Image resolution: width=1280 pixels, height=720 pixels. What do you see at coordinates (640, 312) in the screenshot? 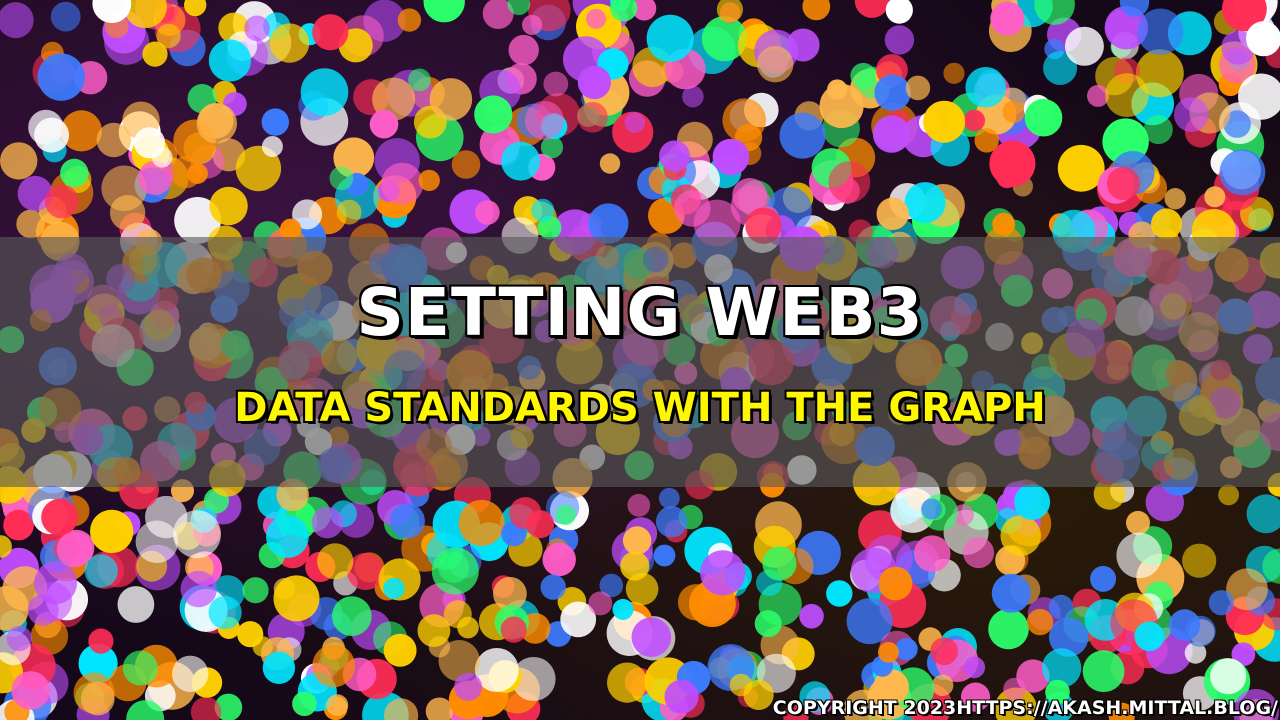
I see `page-title: SETTING WEB3` at bounding box center [640, 312].